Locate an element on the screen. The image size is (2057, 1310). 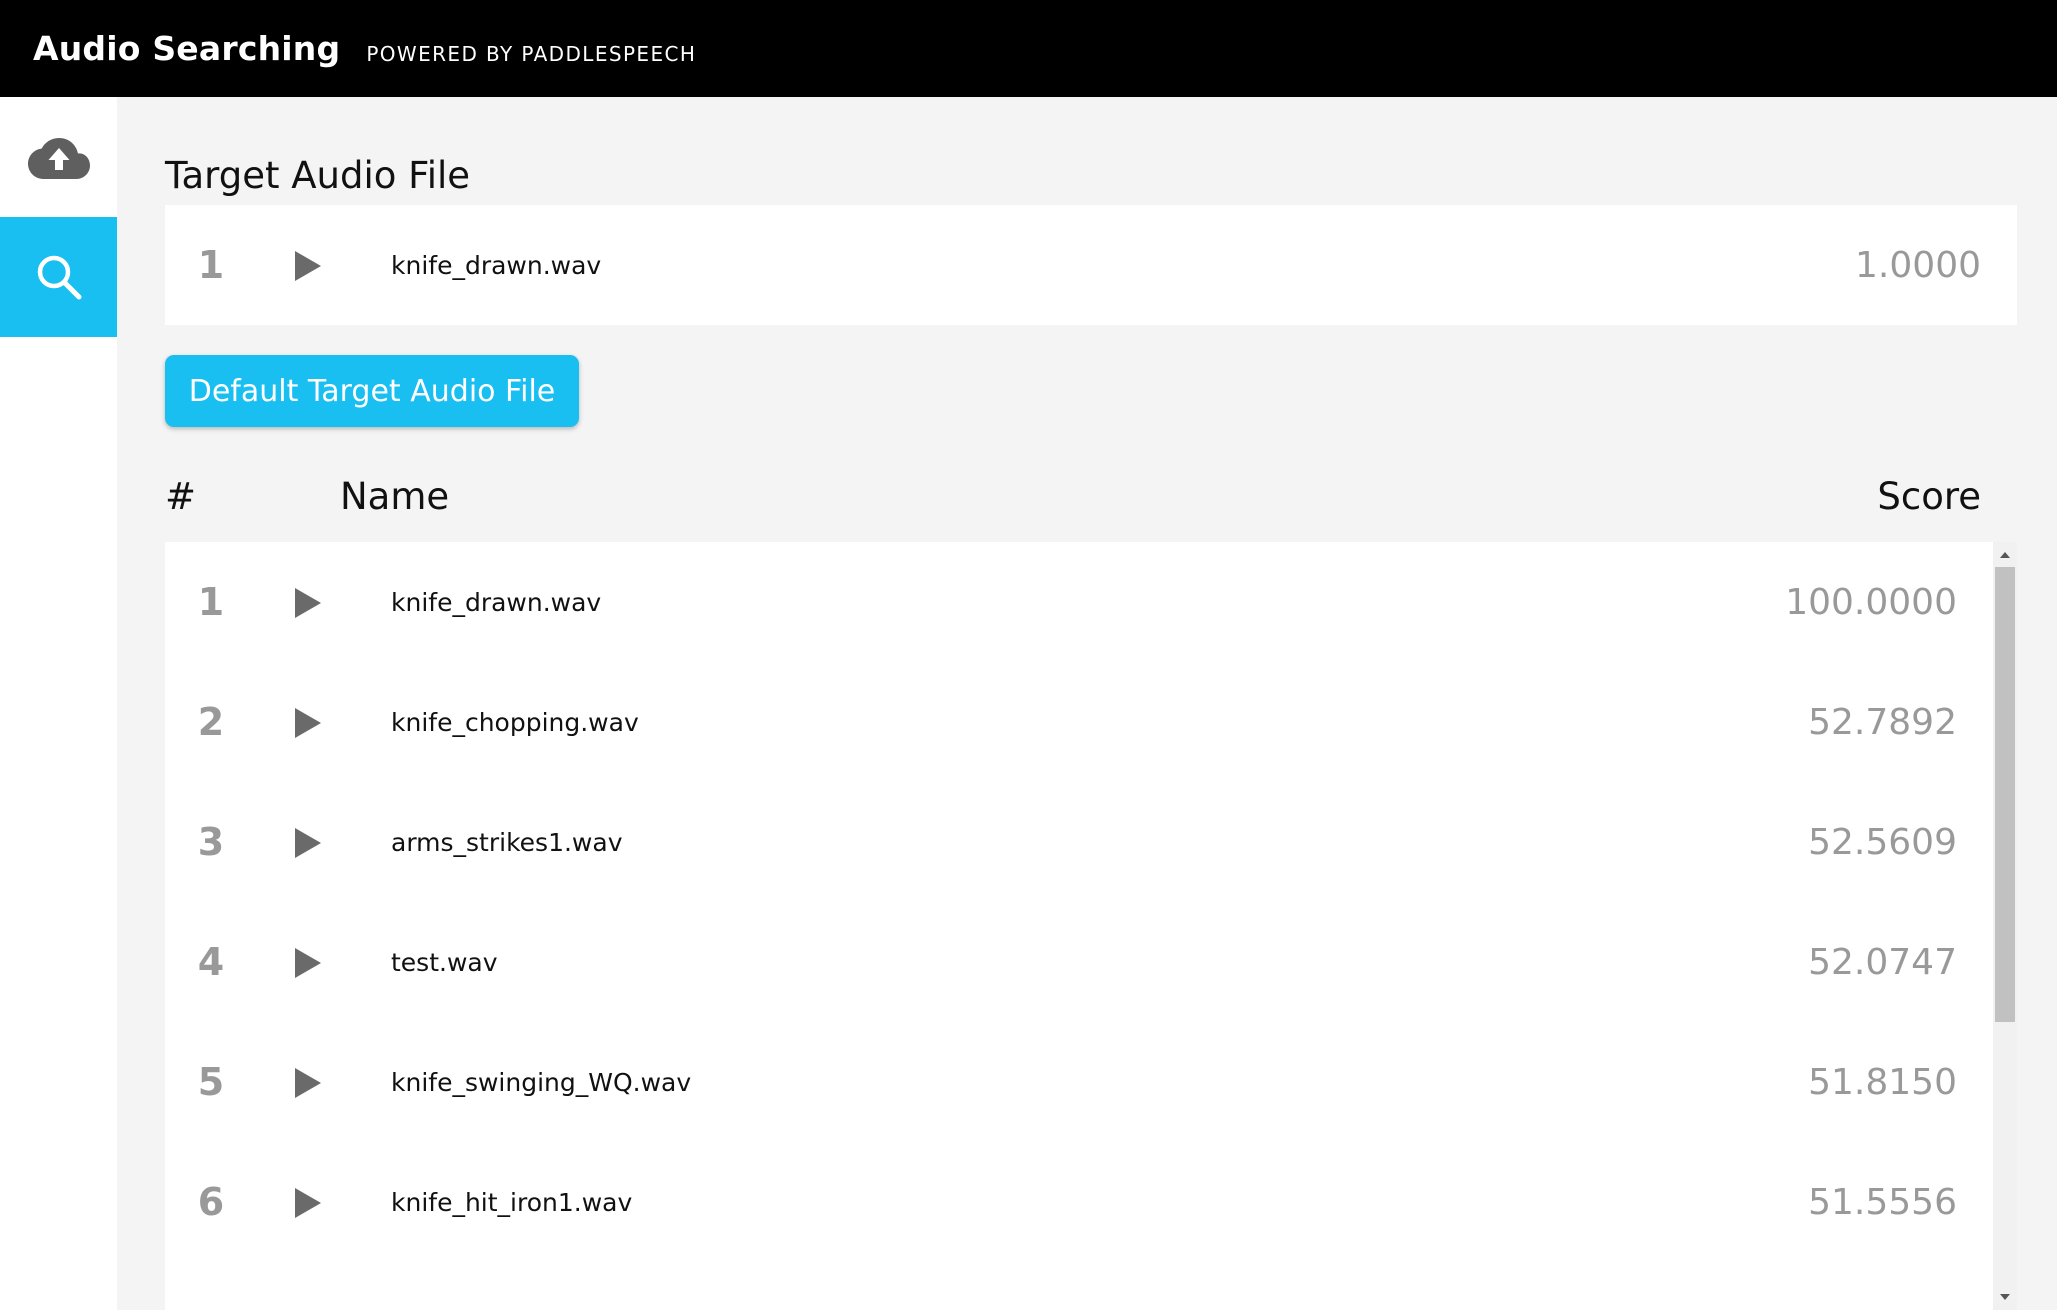
row-score: 51.5556 is located at coordinates (1882, 1202).